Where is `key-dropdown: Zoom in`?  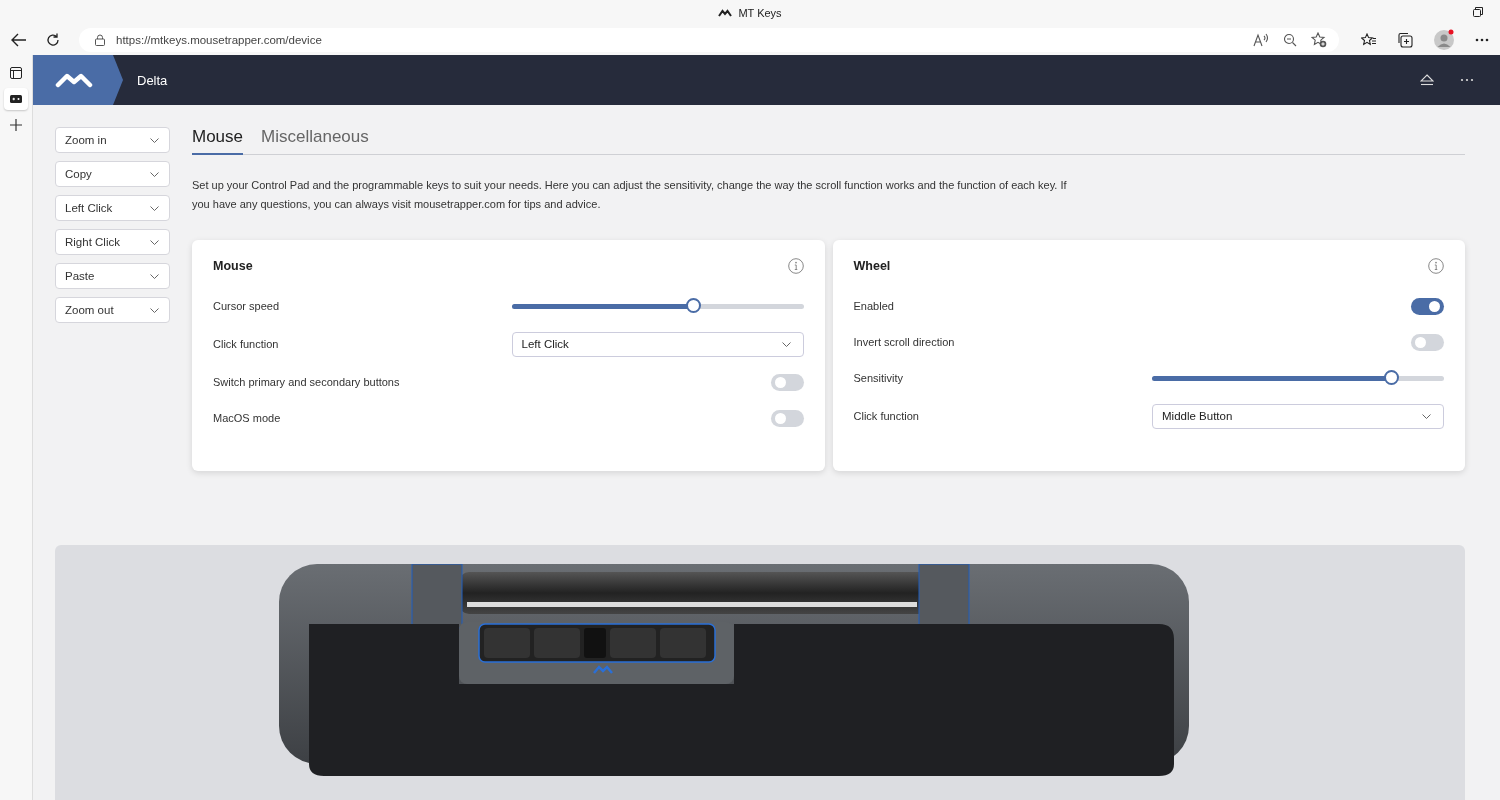
key-dropdown: Zoom in is located at coordinates (112, 140).